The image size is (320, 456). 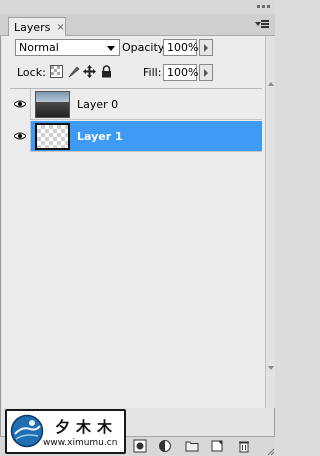 What do you see at coordinates (136, 104) in the screenshot?
I see `layer-row-0: Layer 0` at bounding box center [136, 104].